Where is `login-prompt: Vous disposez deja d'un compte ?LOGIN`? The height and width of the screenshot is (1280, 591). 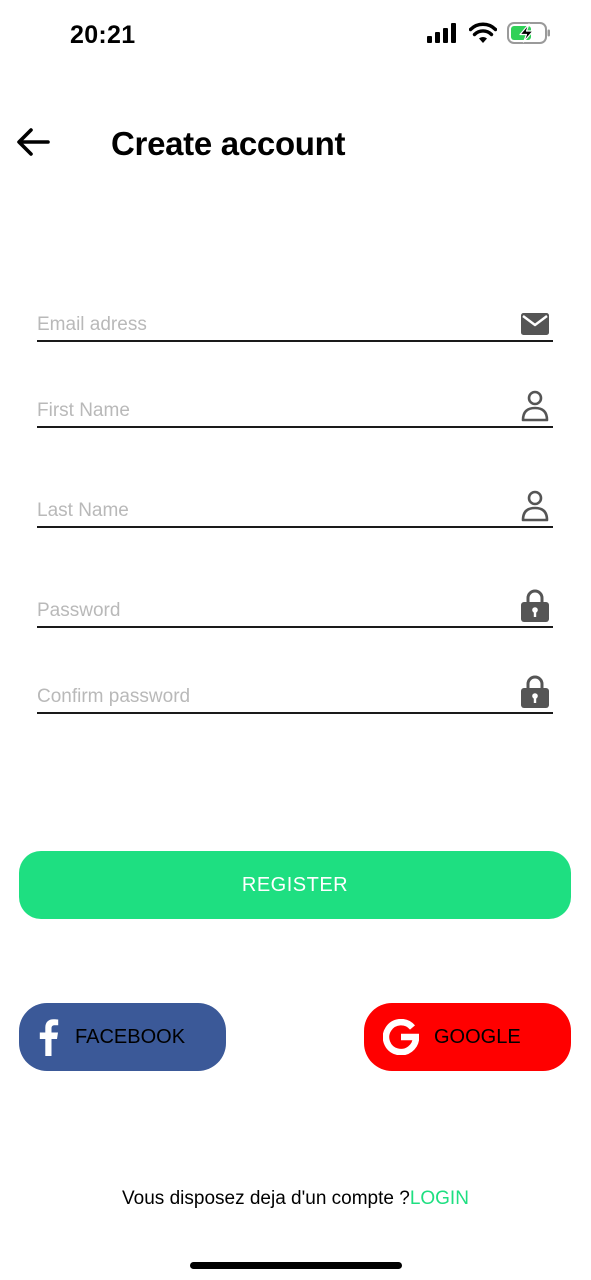
login-prompt: Vous disposez deja d'un compte ?LOGIN is located at coordinates (295, 1199).